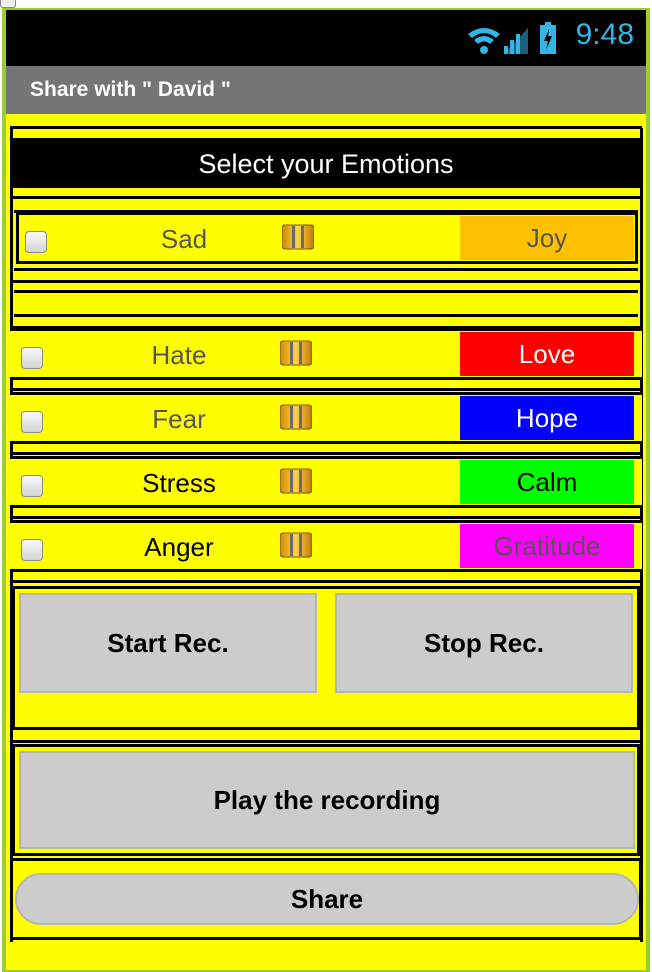  Describe the element at coordinates (498, 41) in the screenshot. I see `wifi-signal-icon` at that location.